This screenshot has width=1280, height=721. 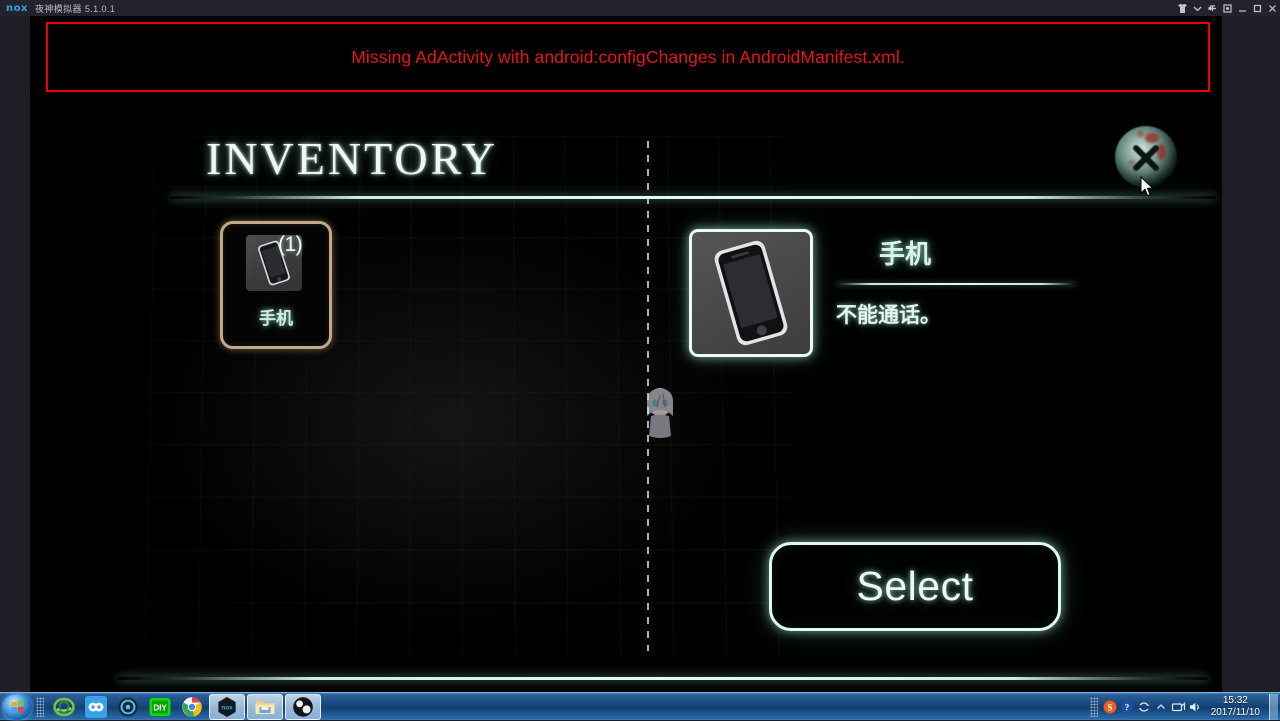 What do you see at coordinates (1182, 8) in the screenshot?
I see `shirt-icon` at bounding box center [1182, 8].